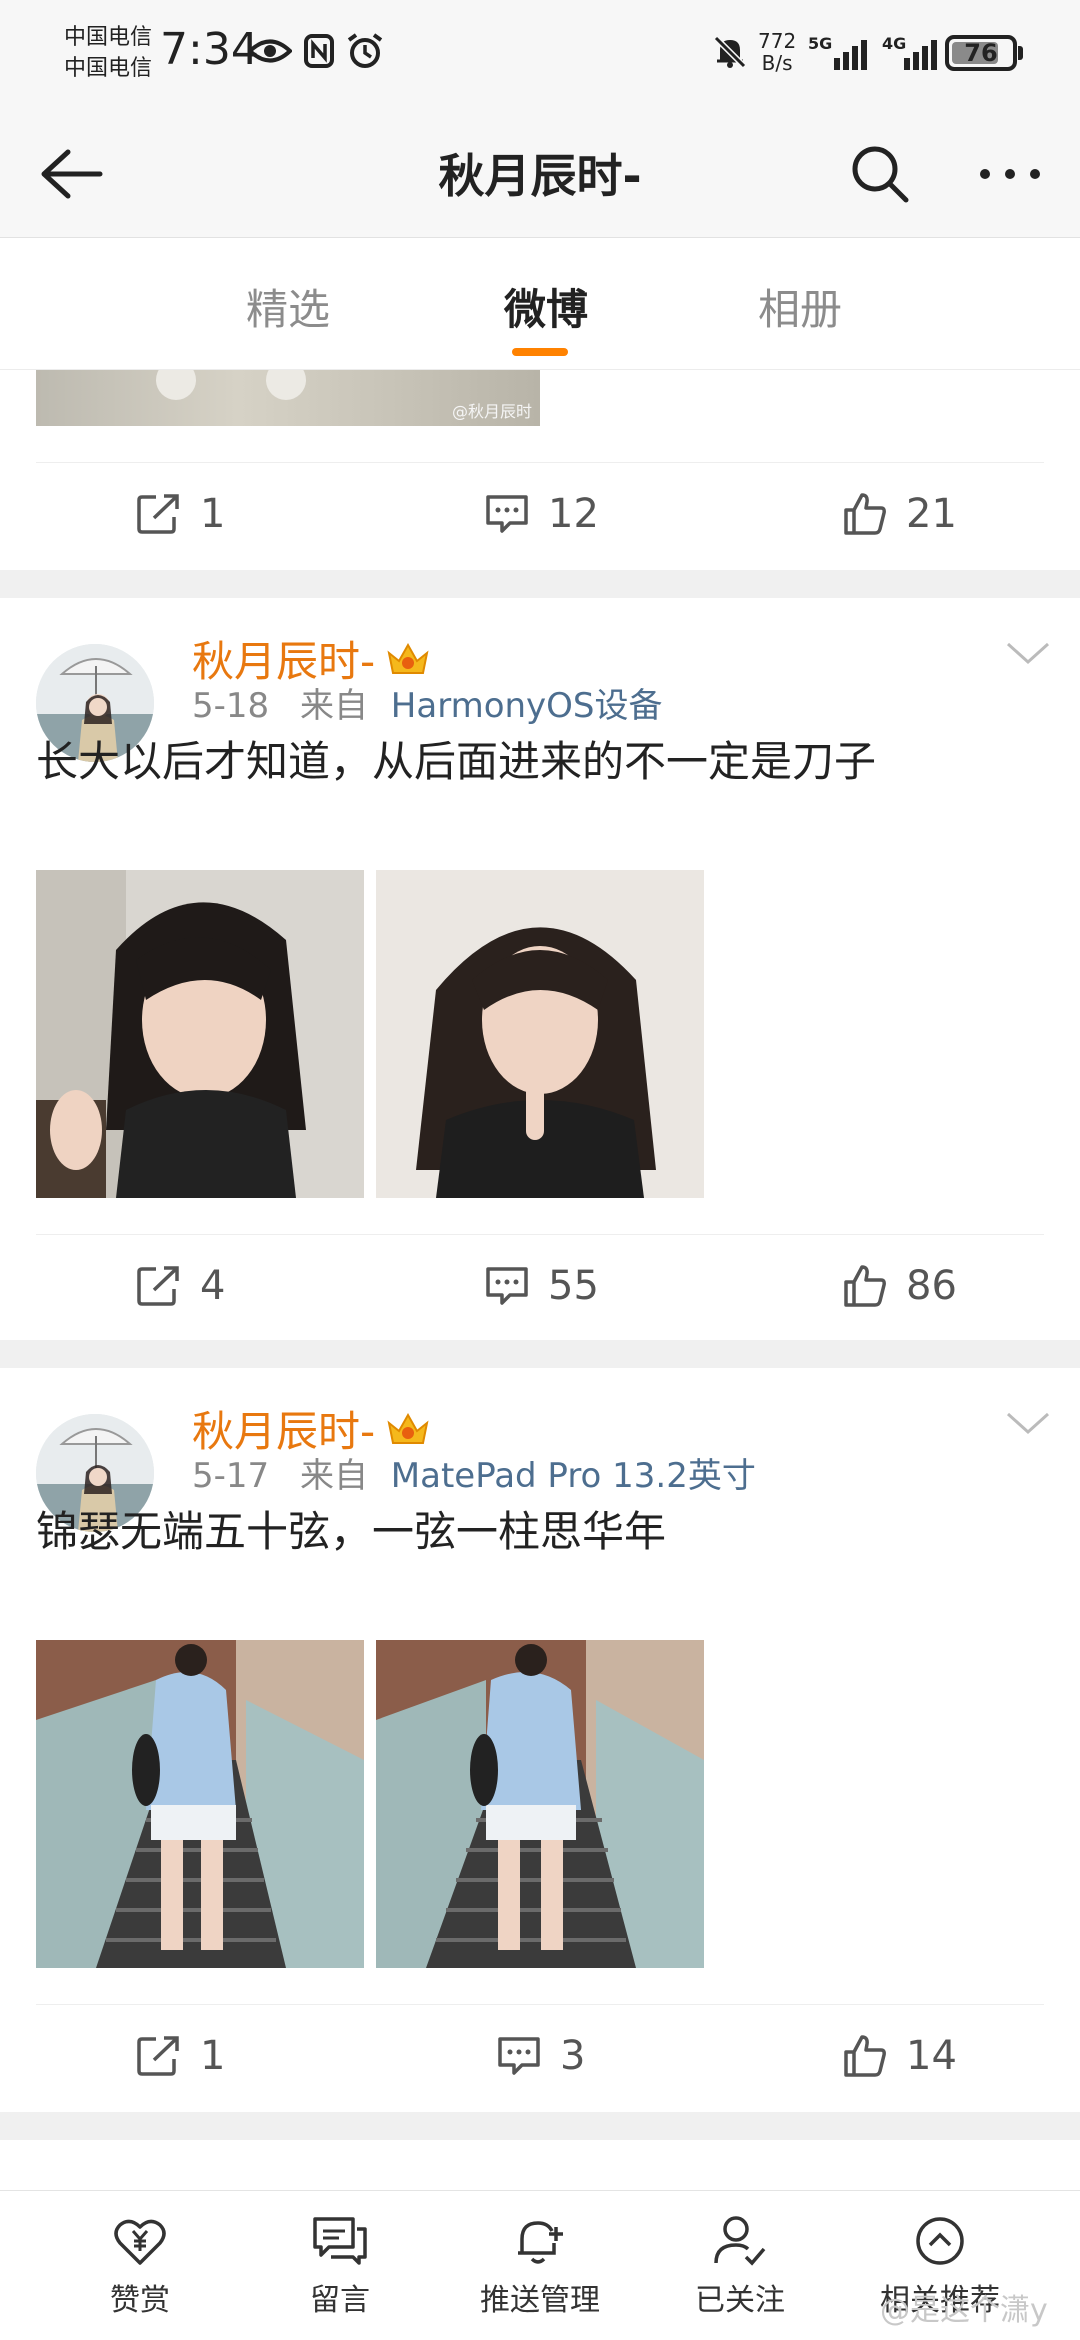  Describe the element at coordinates (231, 1476) in the screenshot. I see `post-date: 5-17` at that location.